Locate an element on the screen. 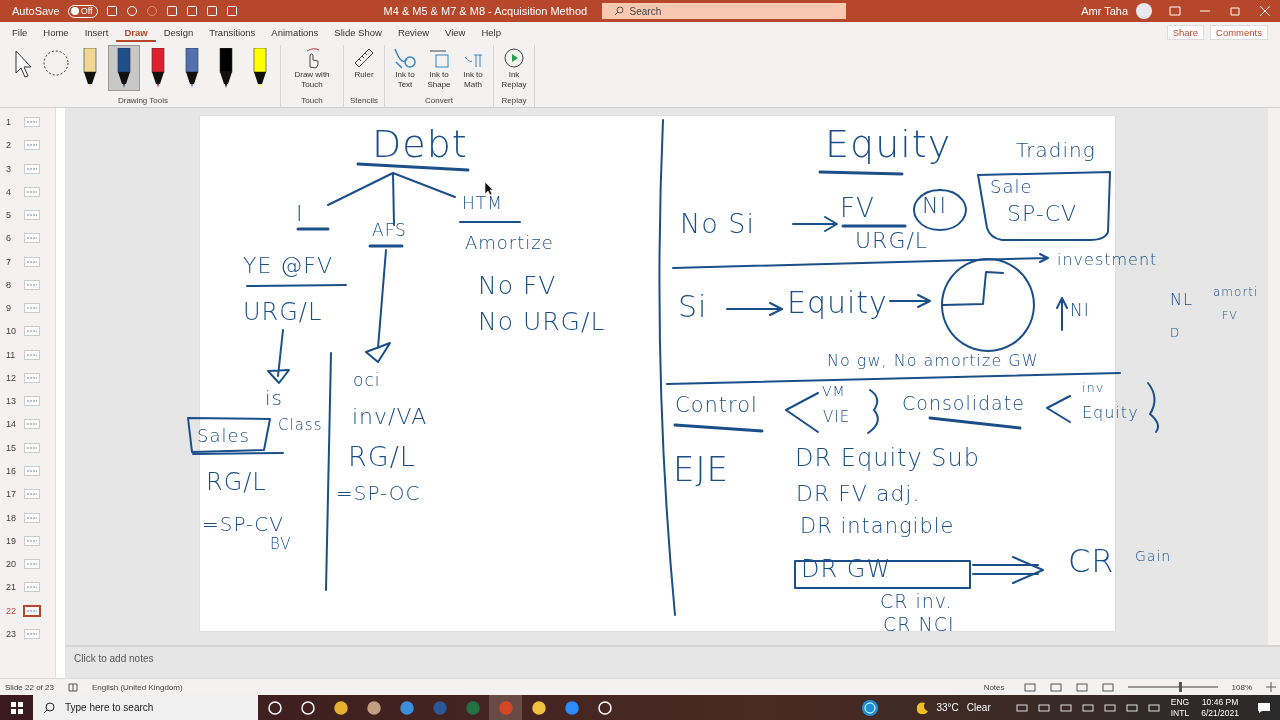 This screenshot has height=720, width=1280. document-title: M4 & M5 & M7 & M8 - Acquisition Method is located at coordinates (486, 11).